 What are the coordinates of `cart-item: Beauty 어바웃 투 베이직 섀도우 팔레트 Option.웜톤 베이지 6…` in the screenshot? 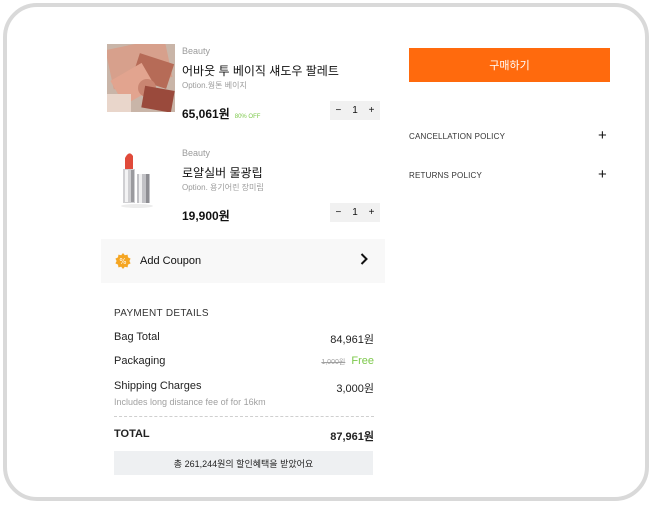 It's located at (243, 88).